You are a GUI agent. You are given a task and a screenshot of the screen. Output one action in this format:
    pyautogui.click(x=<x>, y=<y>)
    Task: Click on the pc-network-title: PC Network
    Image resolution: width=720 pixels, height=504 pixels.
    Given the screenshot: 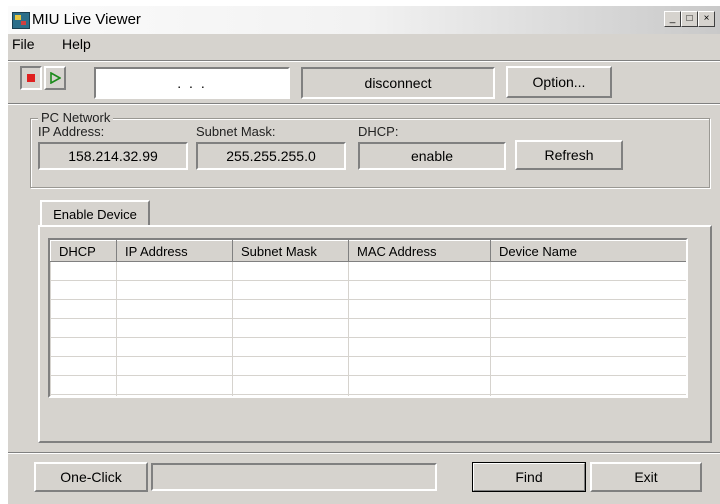 What is the action you would take?
    pyautogui.click(x=76, y=117)
    